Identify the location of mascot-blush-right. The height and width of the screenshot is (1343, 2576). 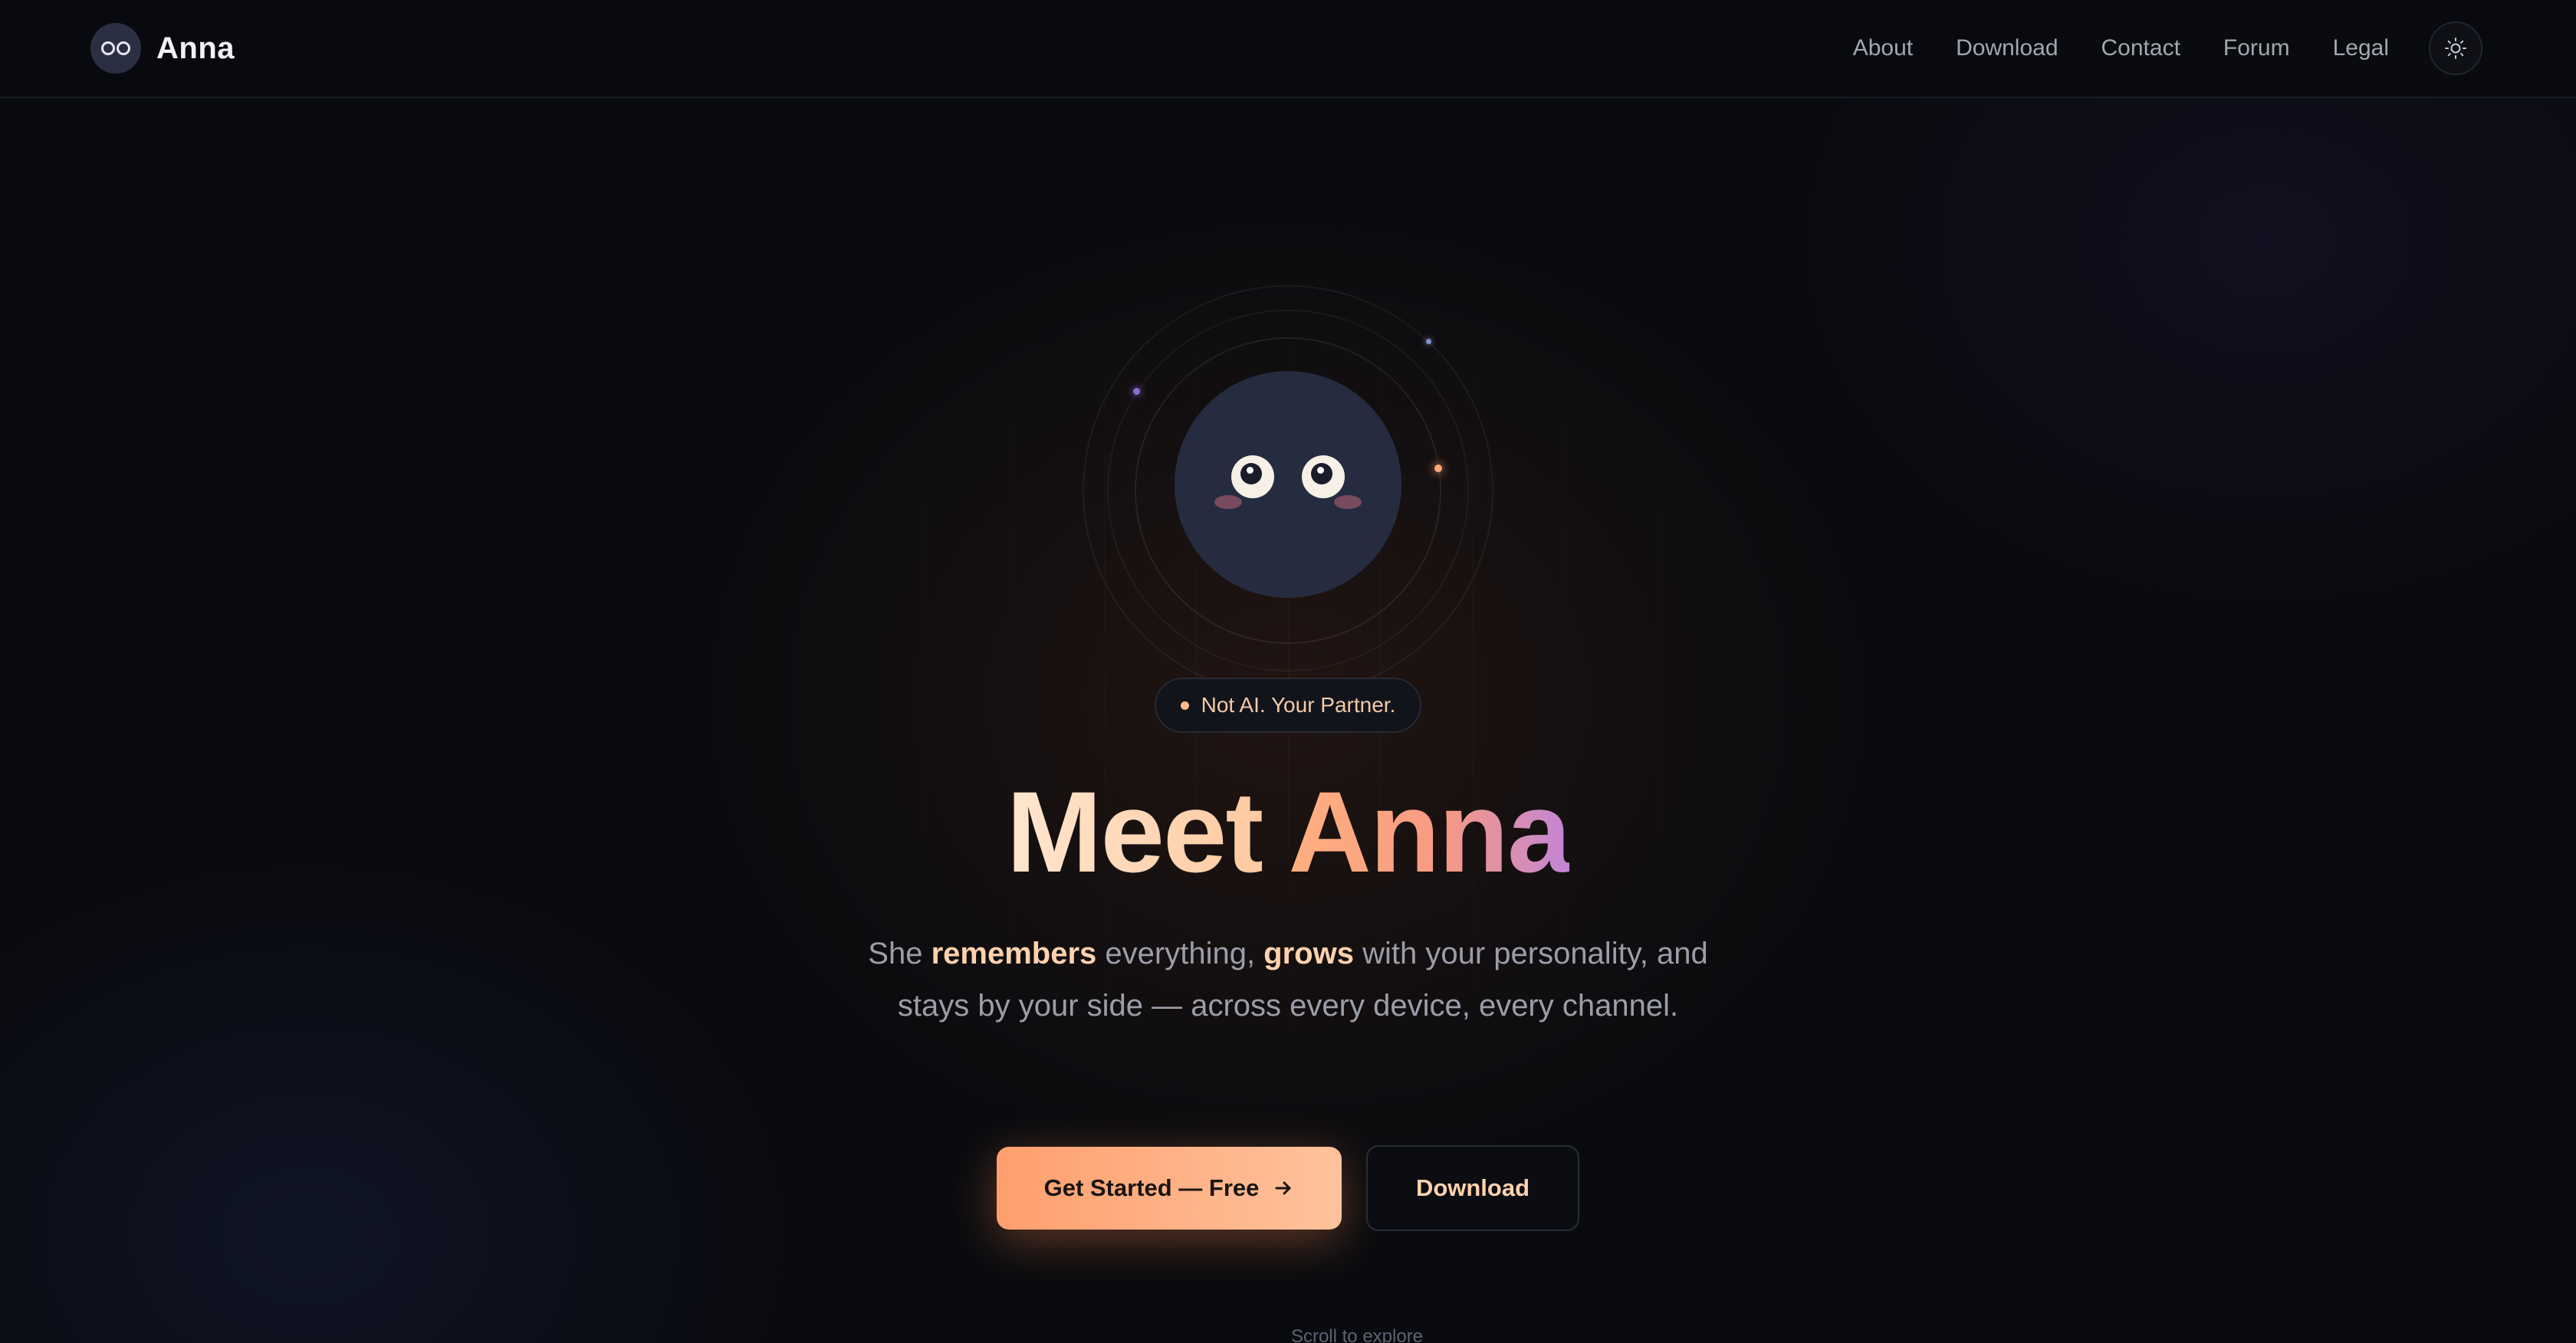
(1348, 502).